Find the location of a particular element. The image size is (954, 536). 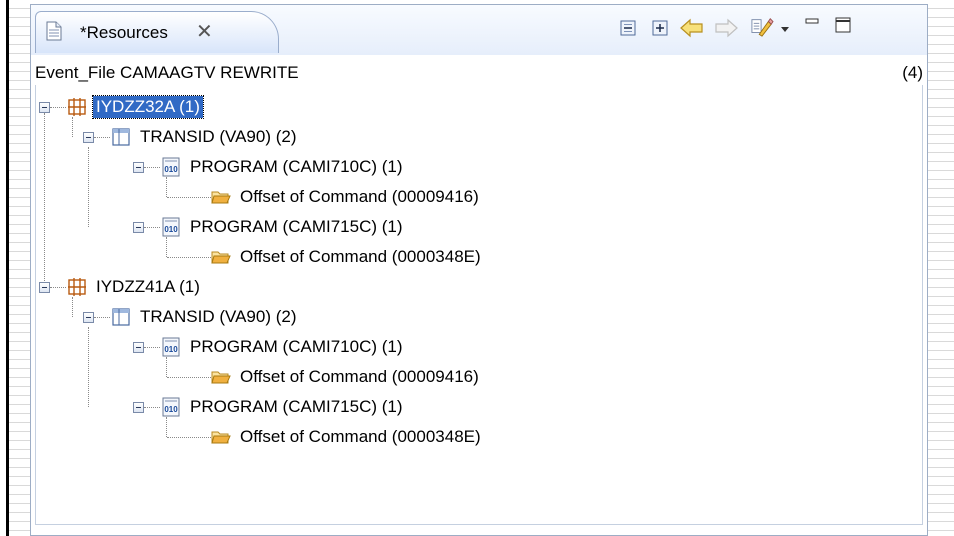

close-icon: ✕ is located at coordinates (204, 31).